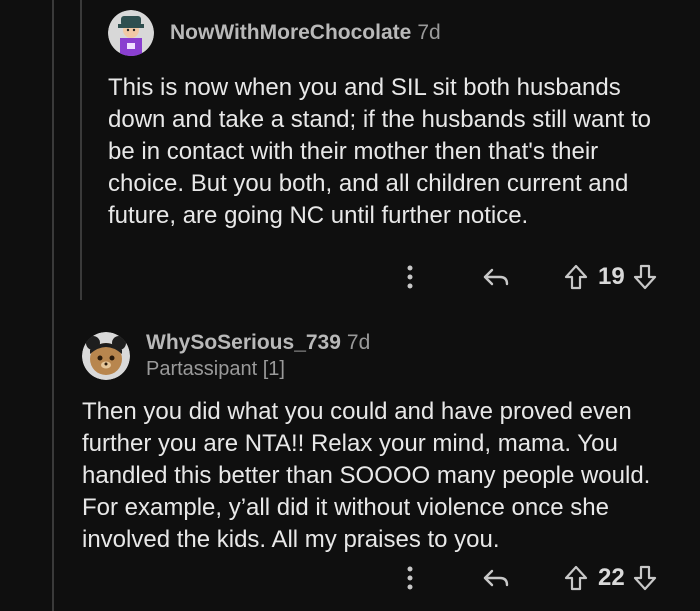  I want to click on thread-line-outer, so click(53, 305).